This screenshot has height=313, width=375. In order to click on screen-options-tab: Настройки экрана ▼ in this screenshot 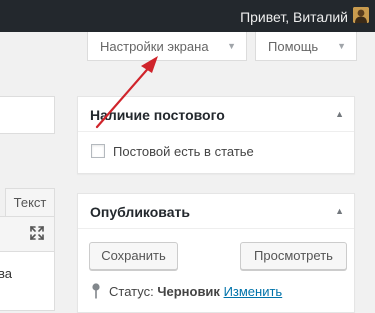, I will do `click(167, 46)`.